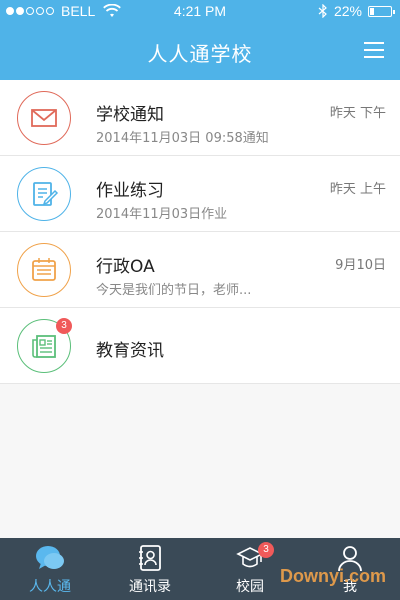 This screenshot has width=400, height=600. Describe the element at coordinates (266, 550) in the screenshot. I see `campus-badge: 3` at that location.